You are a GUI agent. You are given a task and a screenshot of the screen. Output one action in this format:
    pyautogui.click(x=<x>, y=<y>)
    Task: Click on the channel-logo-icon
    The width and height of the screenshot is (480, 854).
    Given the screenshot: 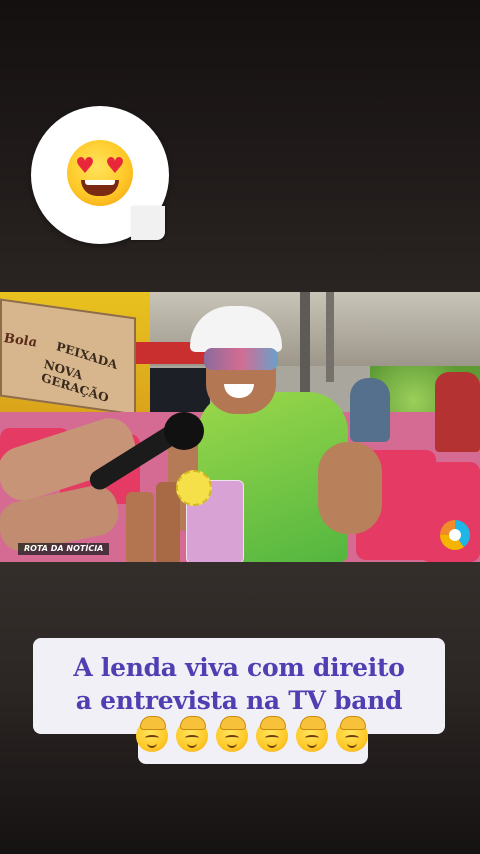 What is the action you would take?
    pyautogui.click(x=455, y=535)
    